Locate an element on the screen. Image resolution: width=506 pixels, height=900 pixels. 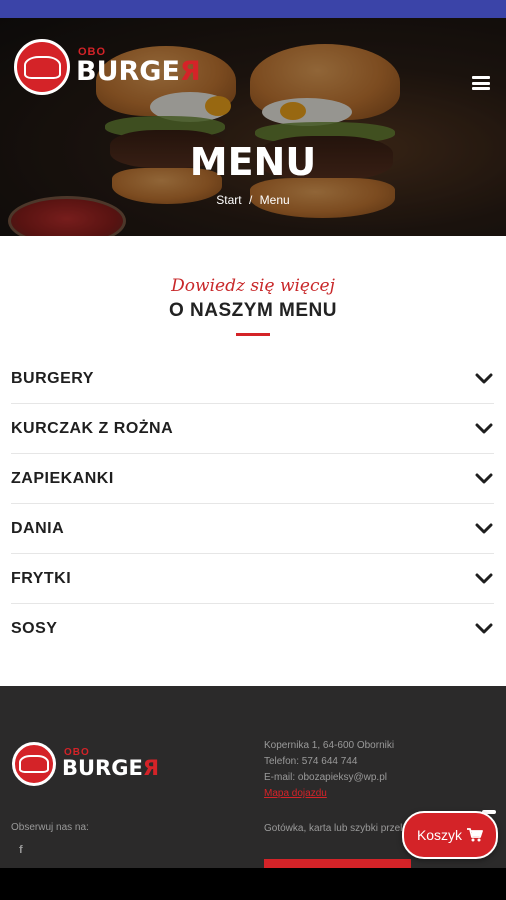
system-nav-bar is located at coordinates (253, 884).